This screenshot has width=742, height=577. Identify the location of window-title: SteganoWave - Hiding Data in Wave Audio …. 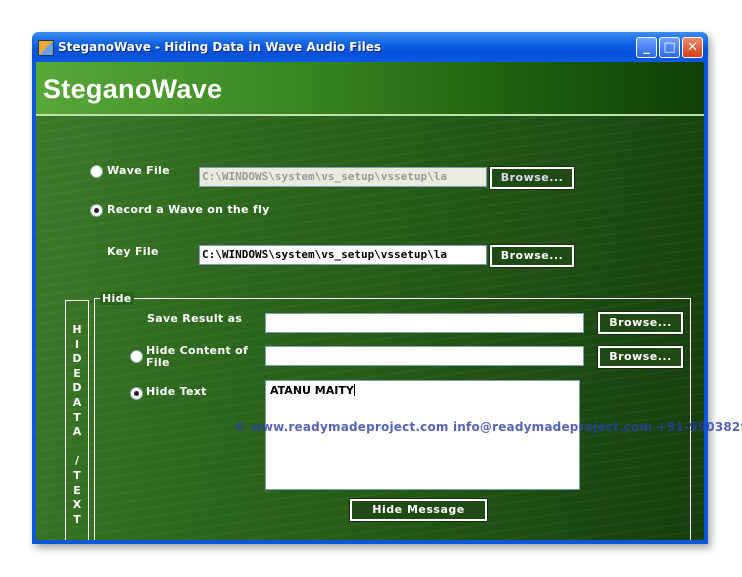
(219, 47).